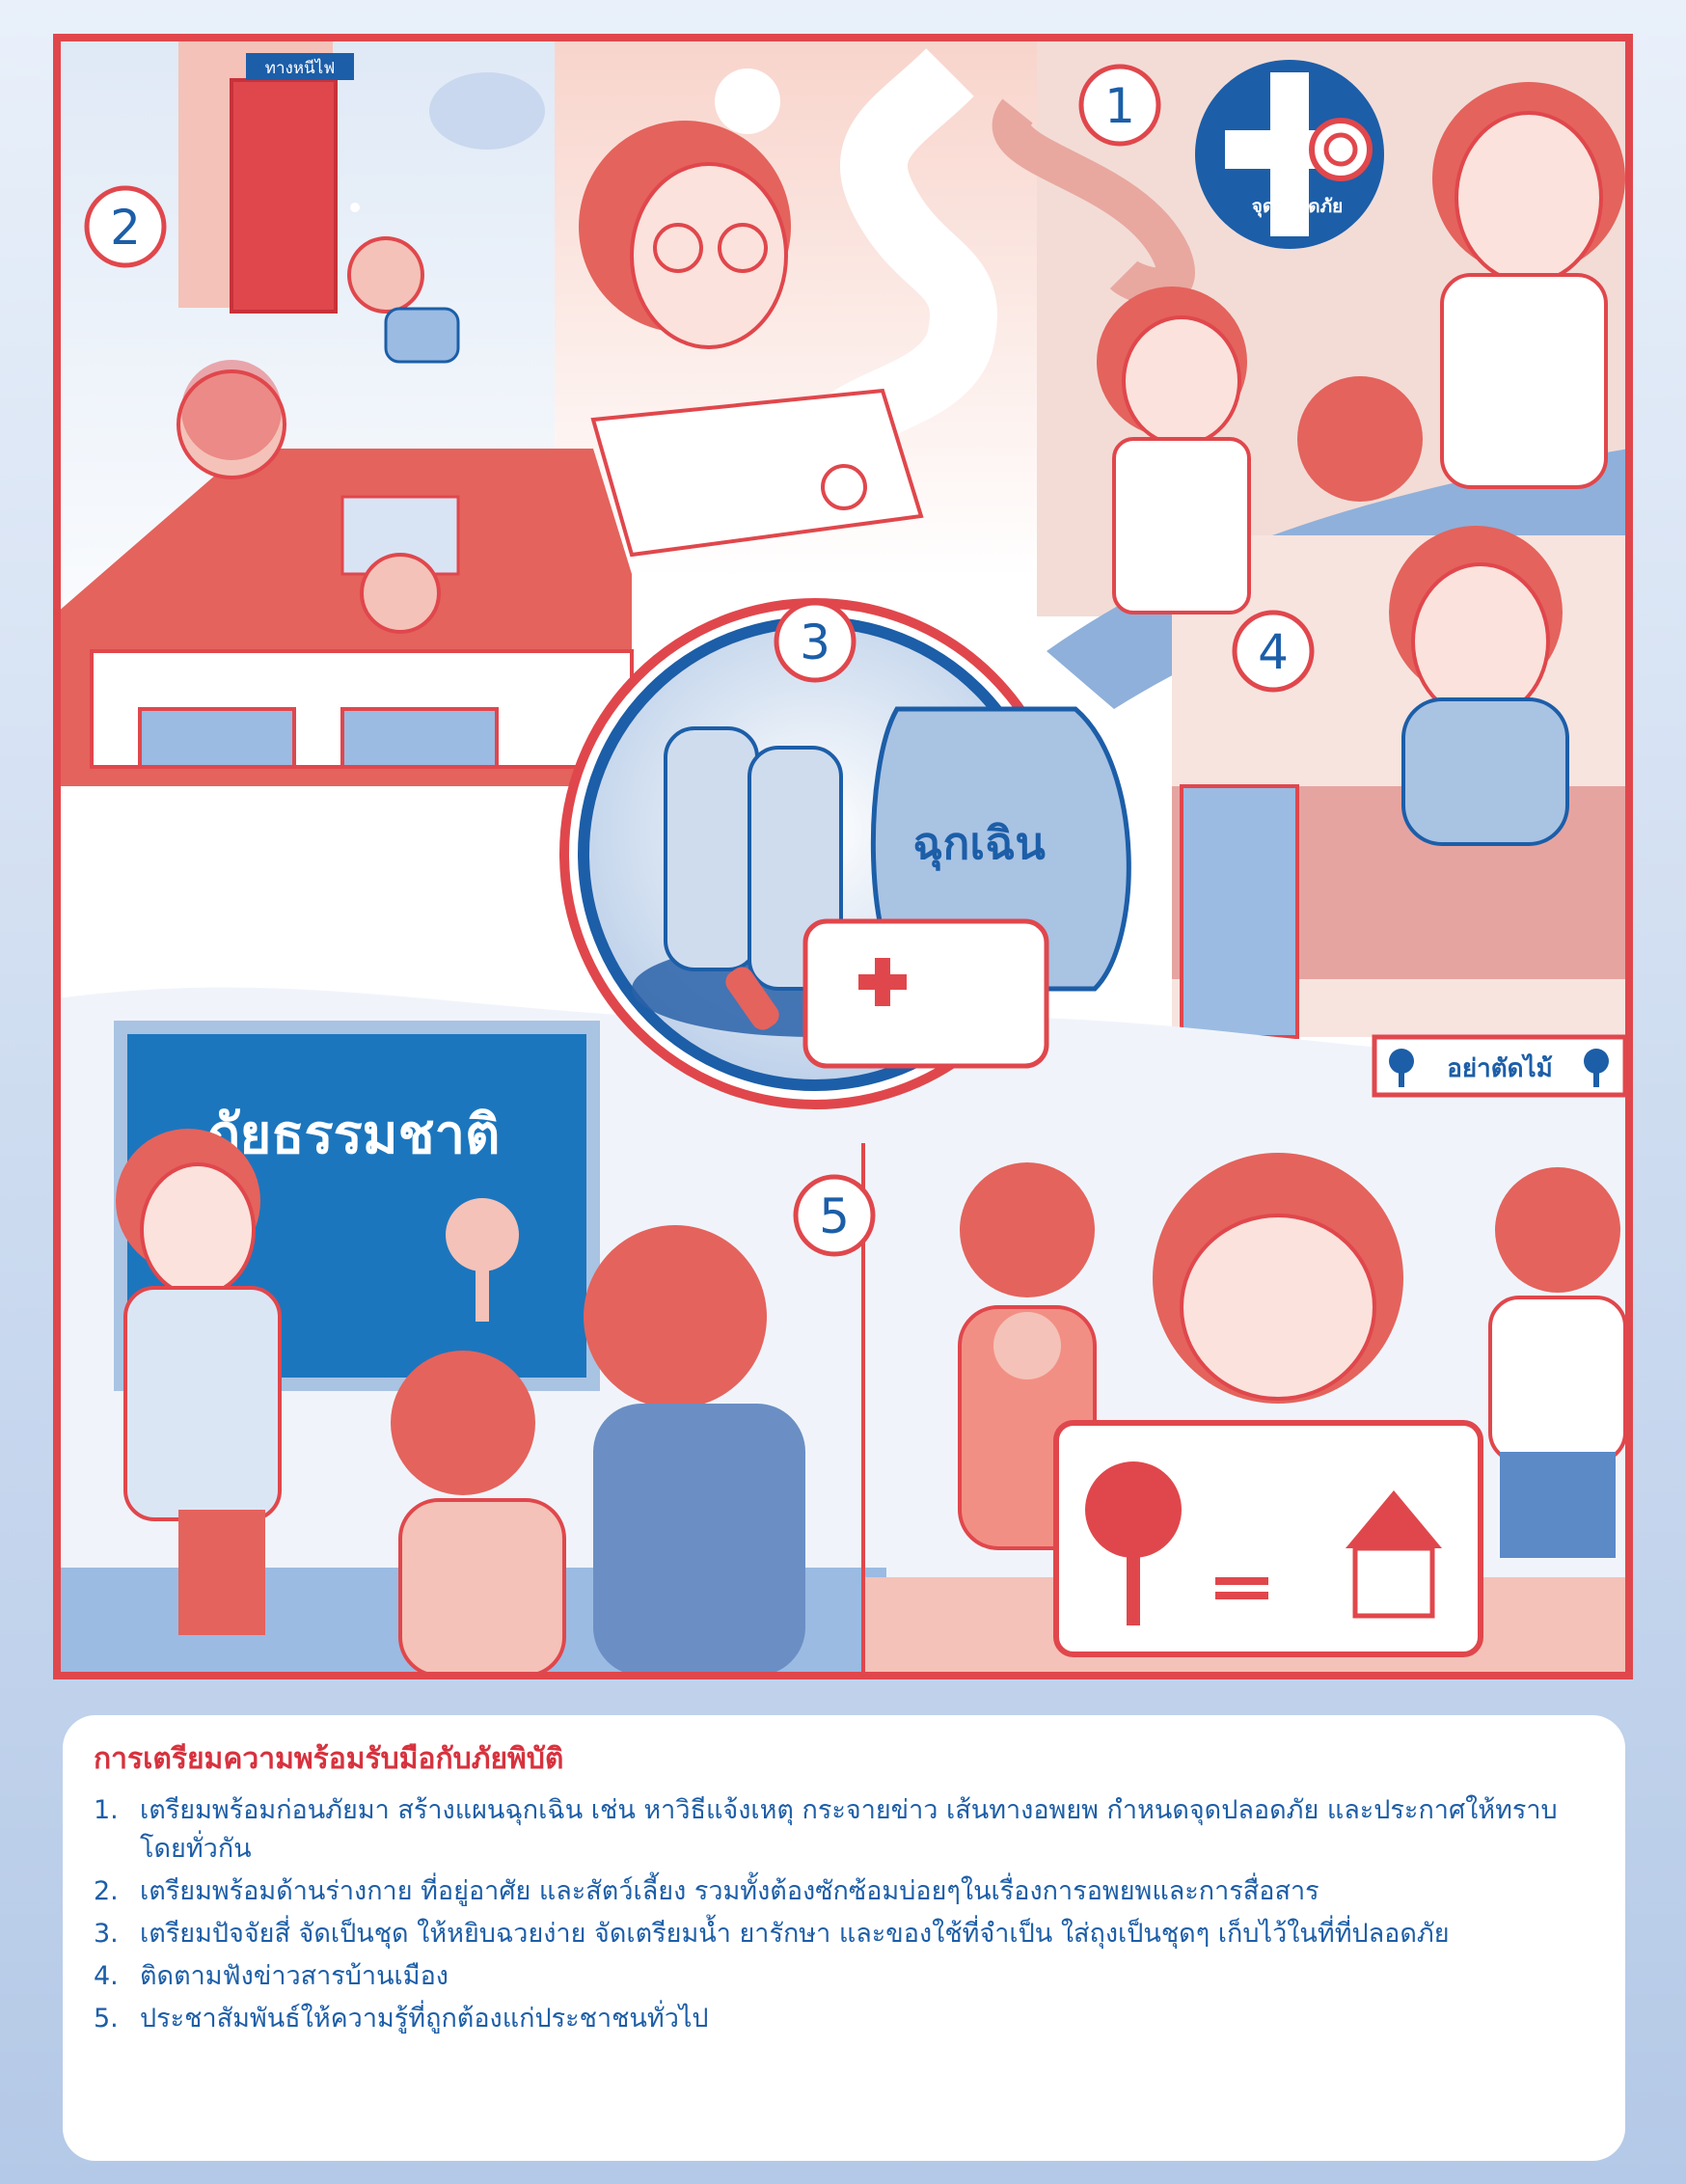 The image size is (1686, 2184). I want to click on worried-boy-shirt, so click(1485, 771).